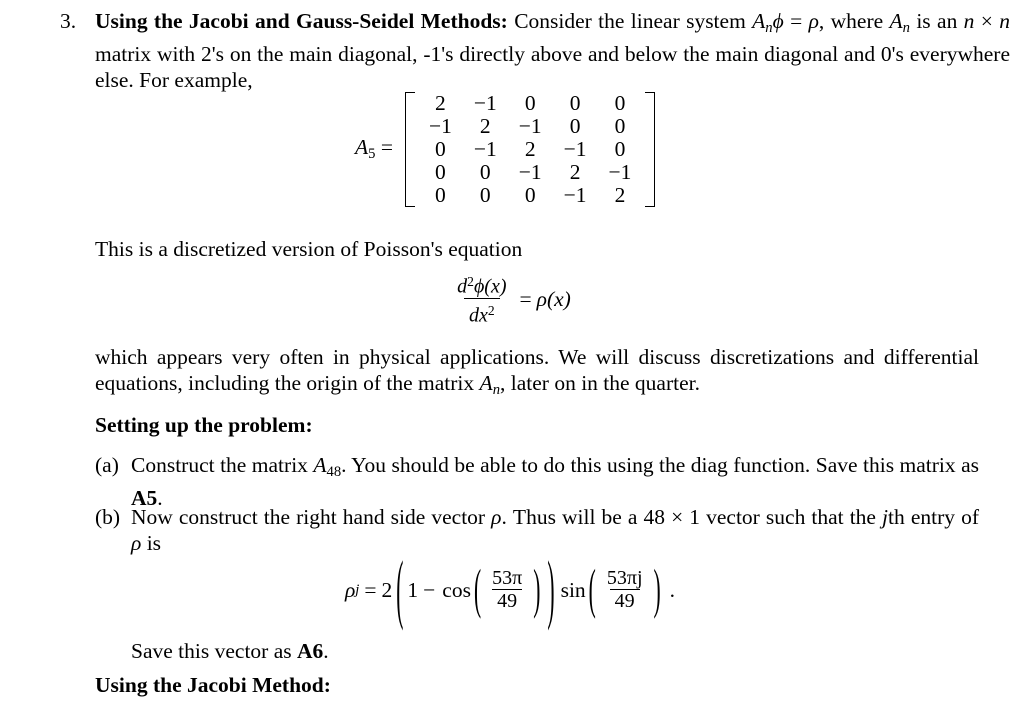 The width and height of the screenshot is (1024, 718). I want to click on right-bracket-icon, so click(650, 149).